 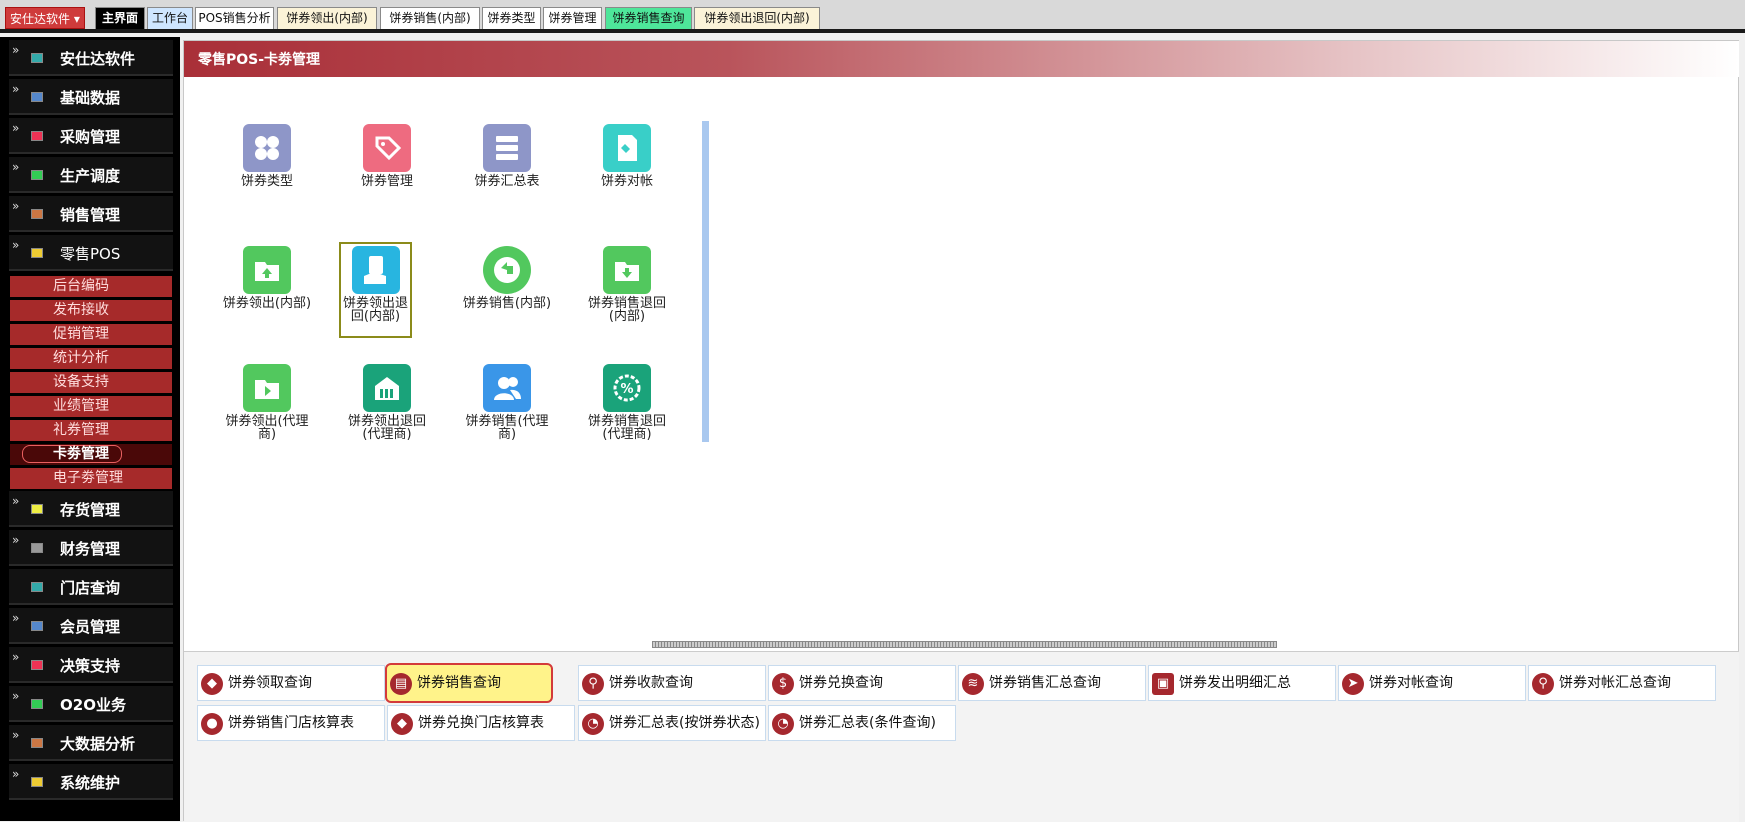 What do you see at coordinates (91, 310) in the screenshot?
I see `submenu-publish-receive: 发布接收` at bounding box center [91, 310].